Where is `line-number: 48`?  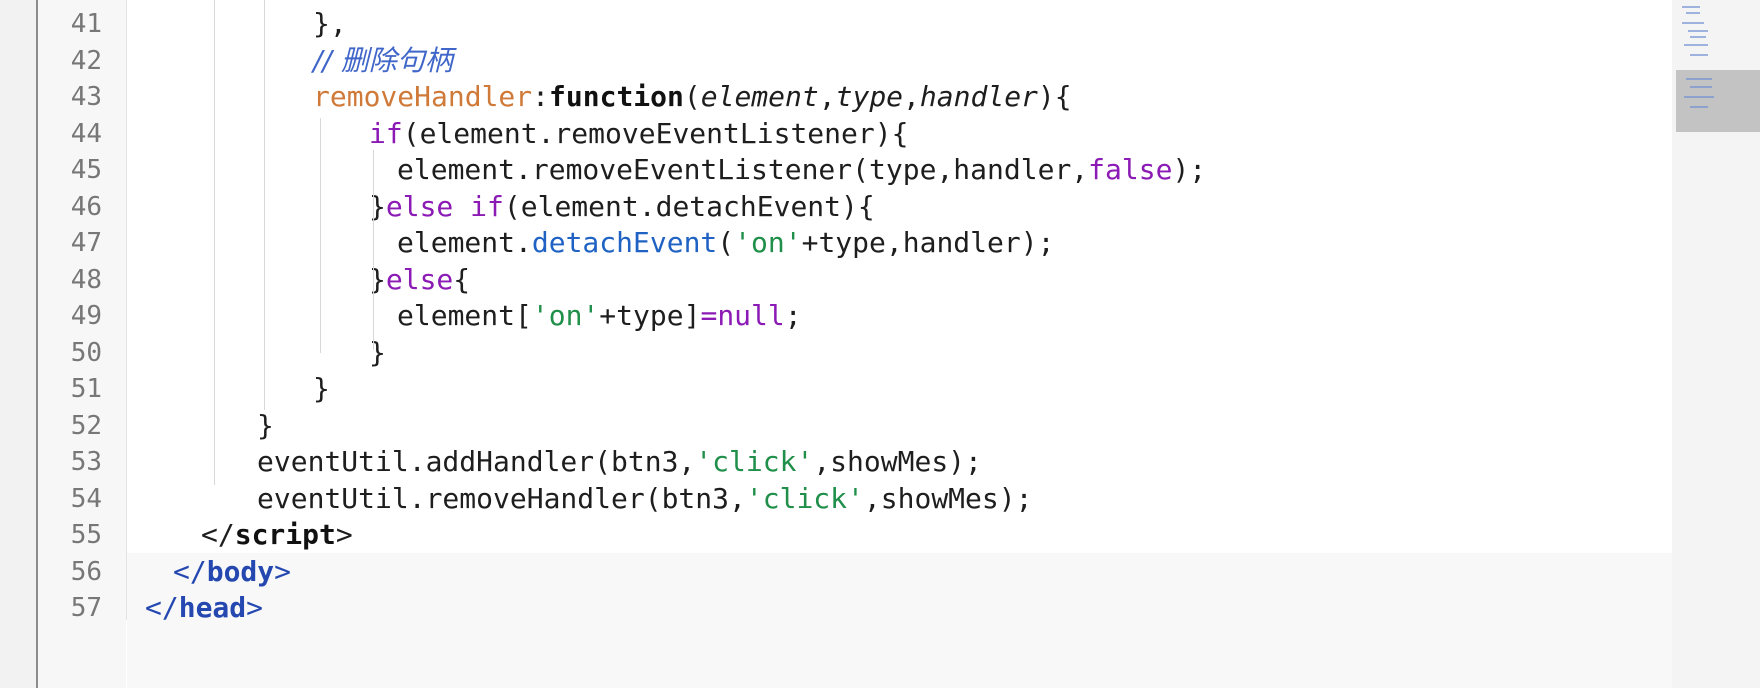 line-number: 48 is located at coordinates (86, 279).